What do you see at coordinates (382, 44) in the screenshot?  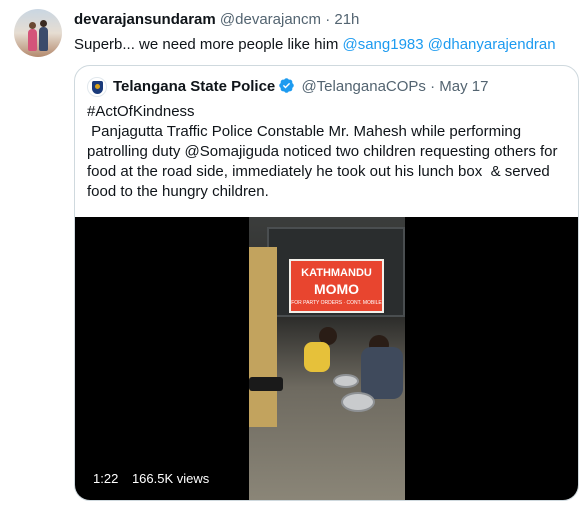 I see `mention-link: @sang1983` at bounding box center [382, 44].